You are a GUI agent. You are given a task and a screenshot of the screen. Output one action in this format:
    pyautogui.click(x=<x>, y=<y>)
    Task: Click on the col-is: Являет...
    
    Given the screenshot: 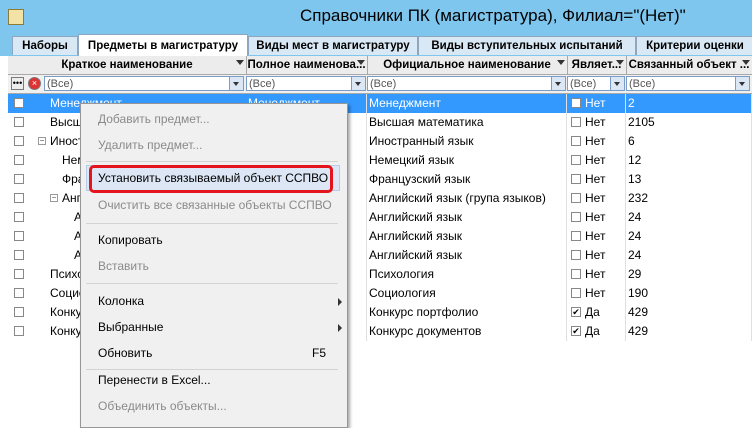 What is the action you would take?
    pyautogui.click(x=597, y=65)
    